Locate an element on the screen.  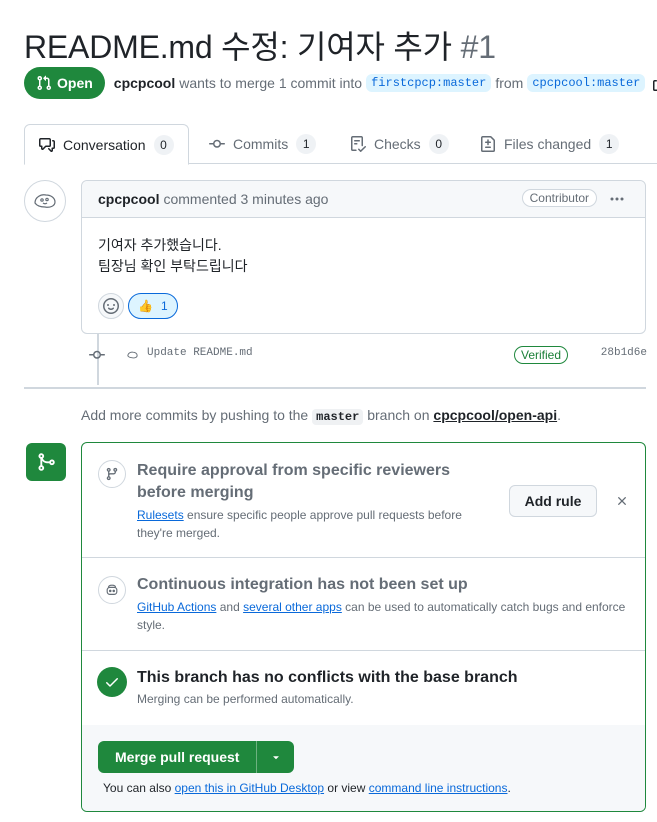
file-diff-icon is located at coordinates (488, 144).